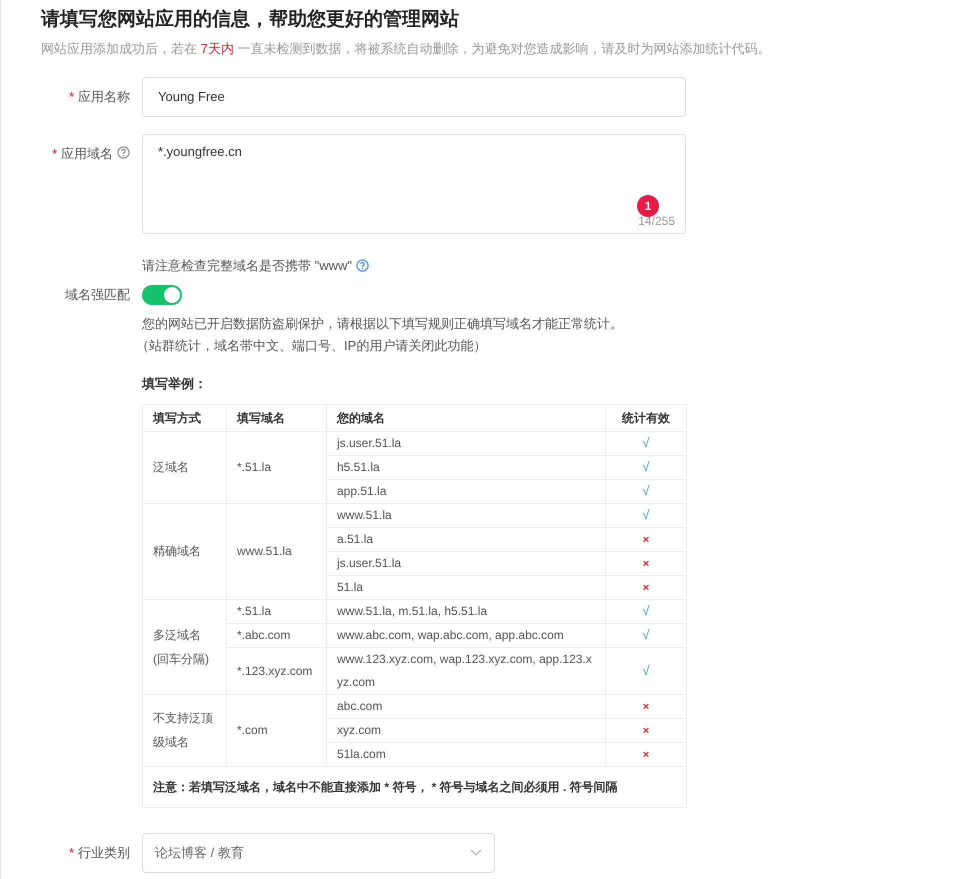 This screenshot has width=978, height=879. Describe the element at coordinates (318, 852) in the screenshot. I see `industry-select: 论坛博客 / 教育` at that location.